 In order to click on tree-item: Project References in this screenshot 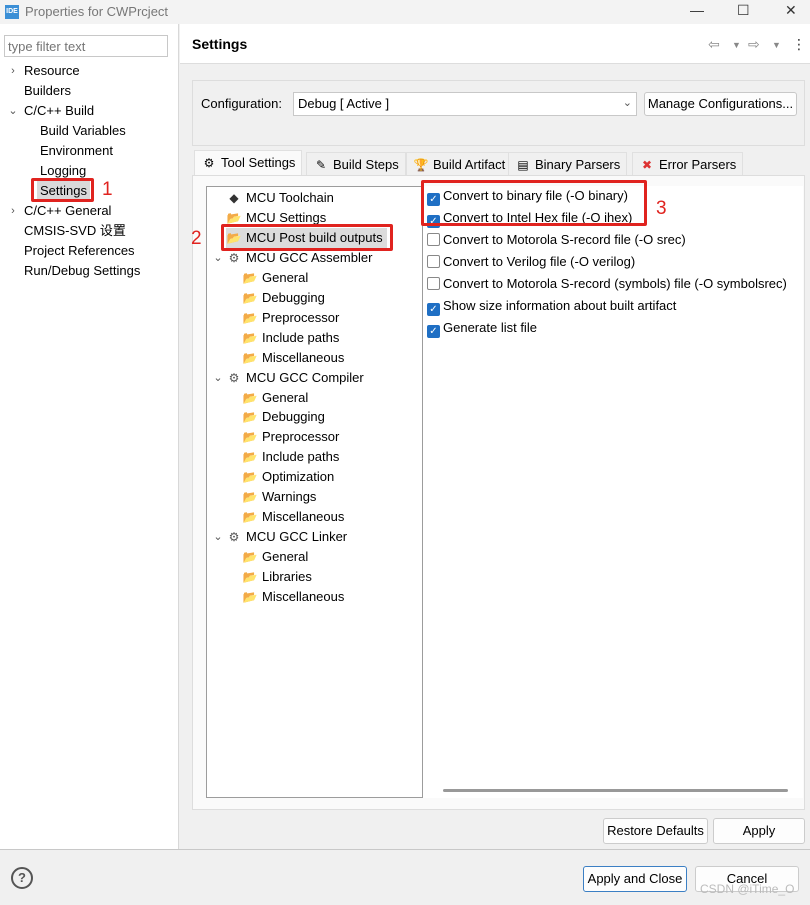, I will do `click(79, 251)`.